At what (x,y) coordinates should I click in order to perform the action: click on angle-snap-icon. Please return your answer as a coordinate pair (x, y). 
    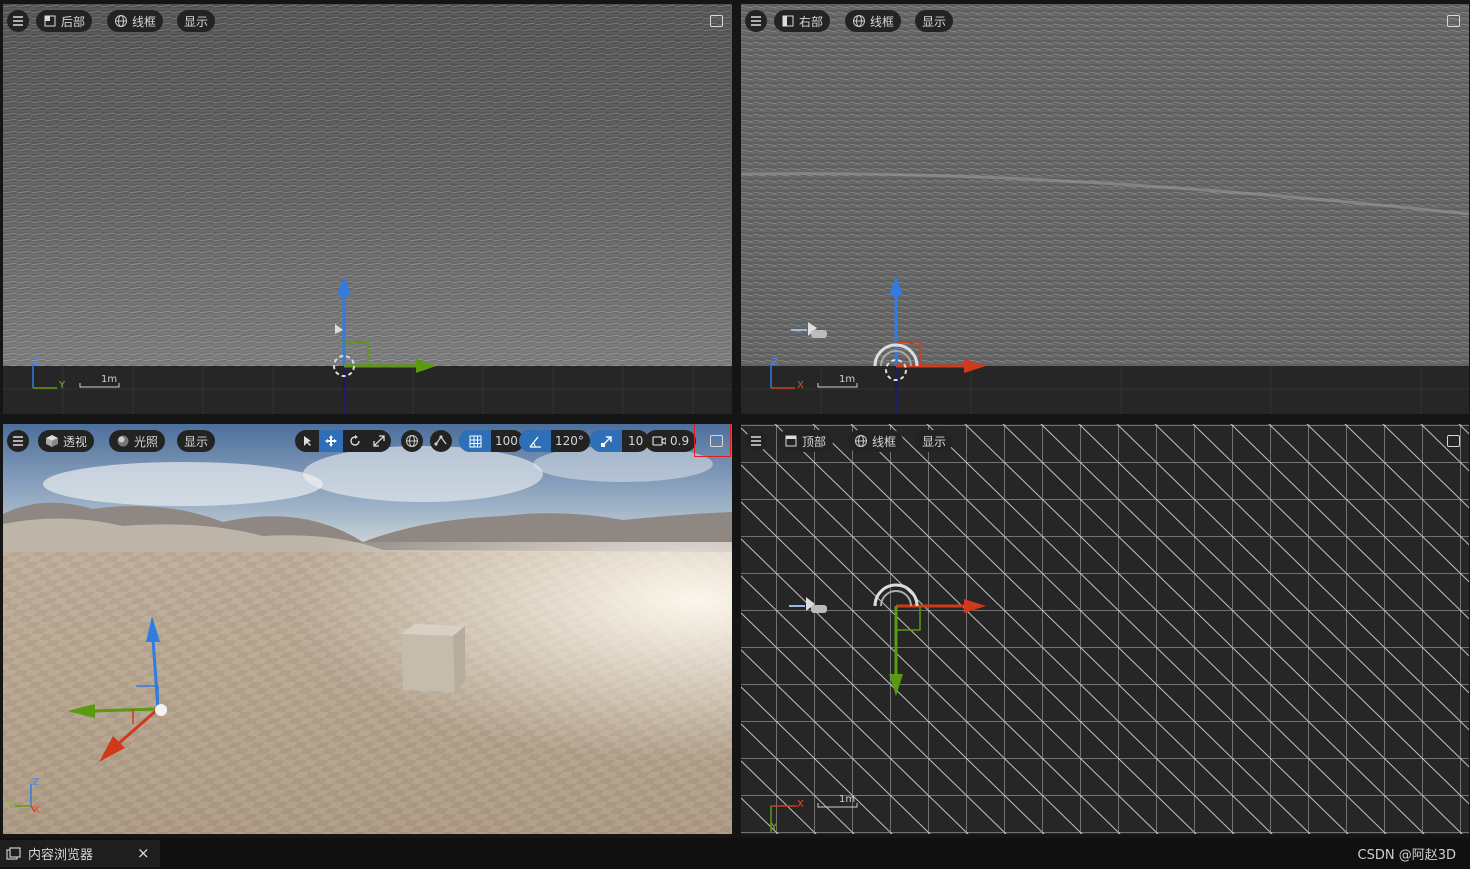
    Looking at the image, I should click on (534, 442).